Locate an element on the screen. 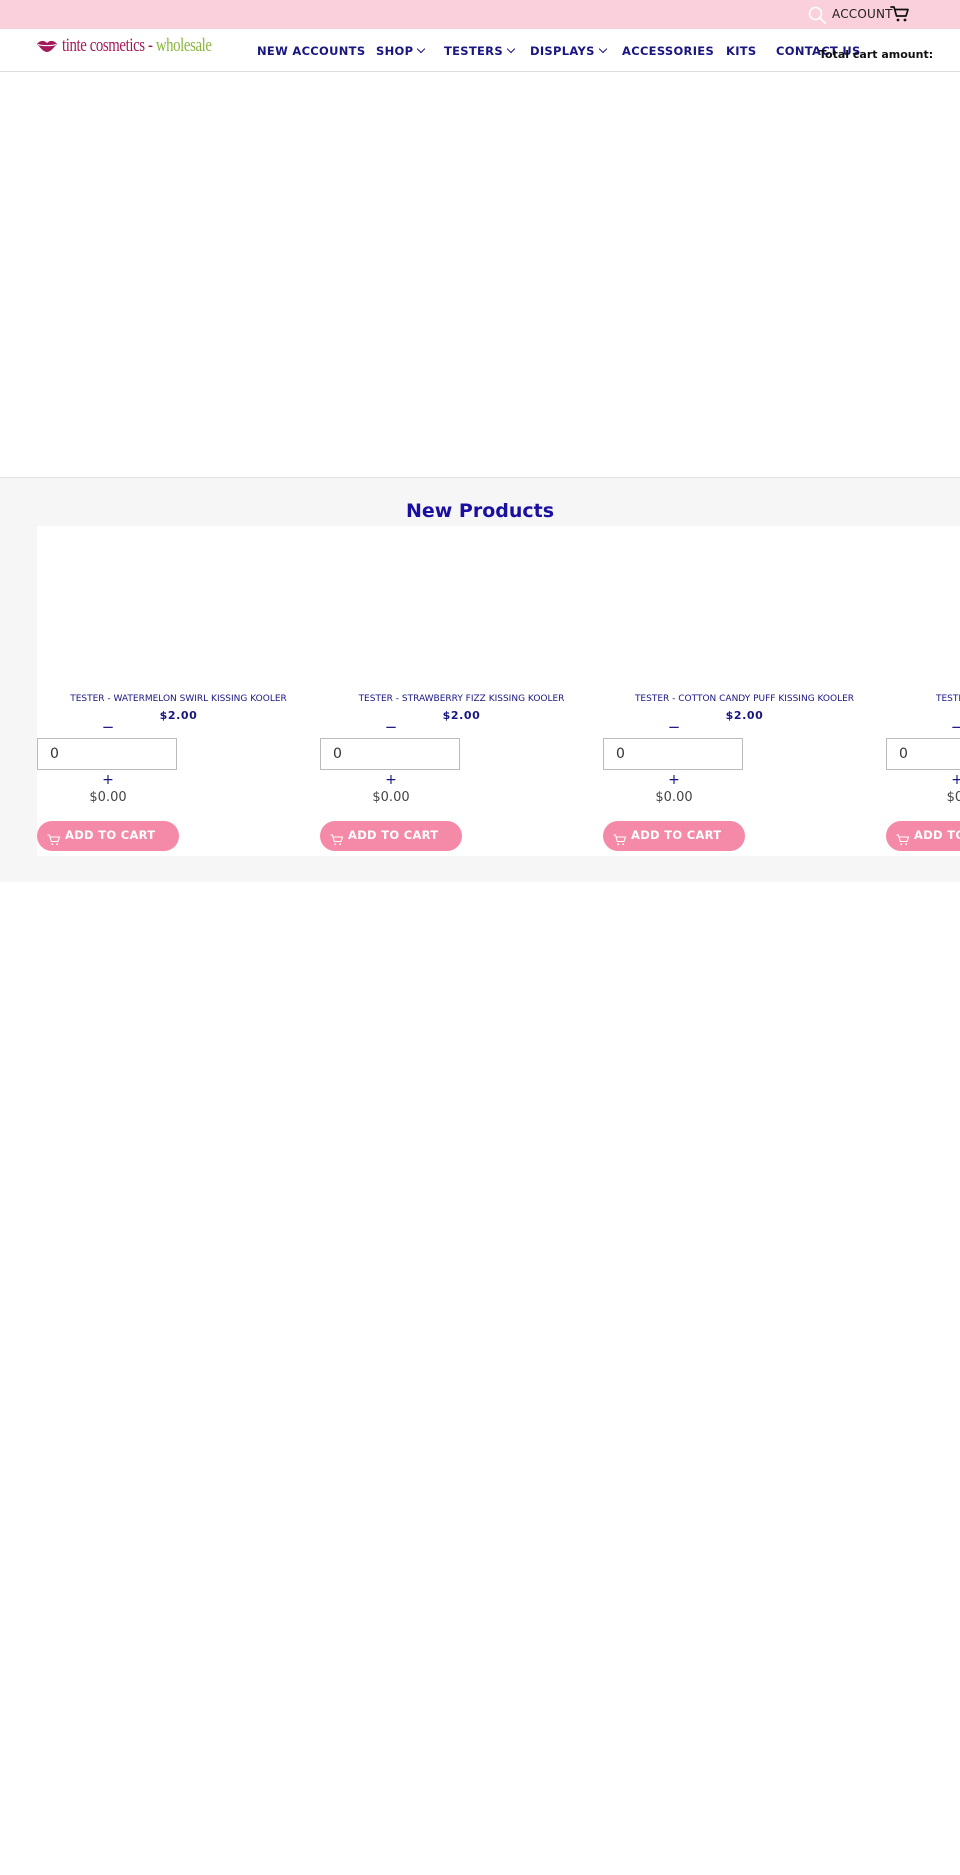 The image size is (960, 1875). nav-item-kits: KITS is located at coordinates (741, 51).